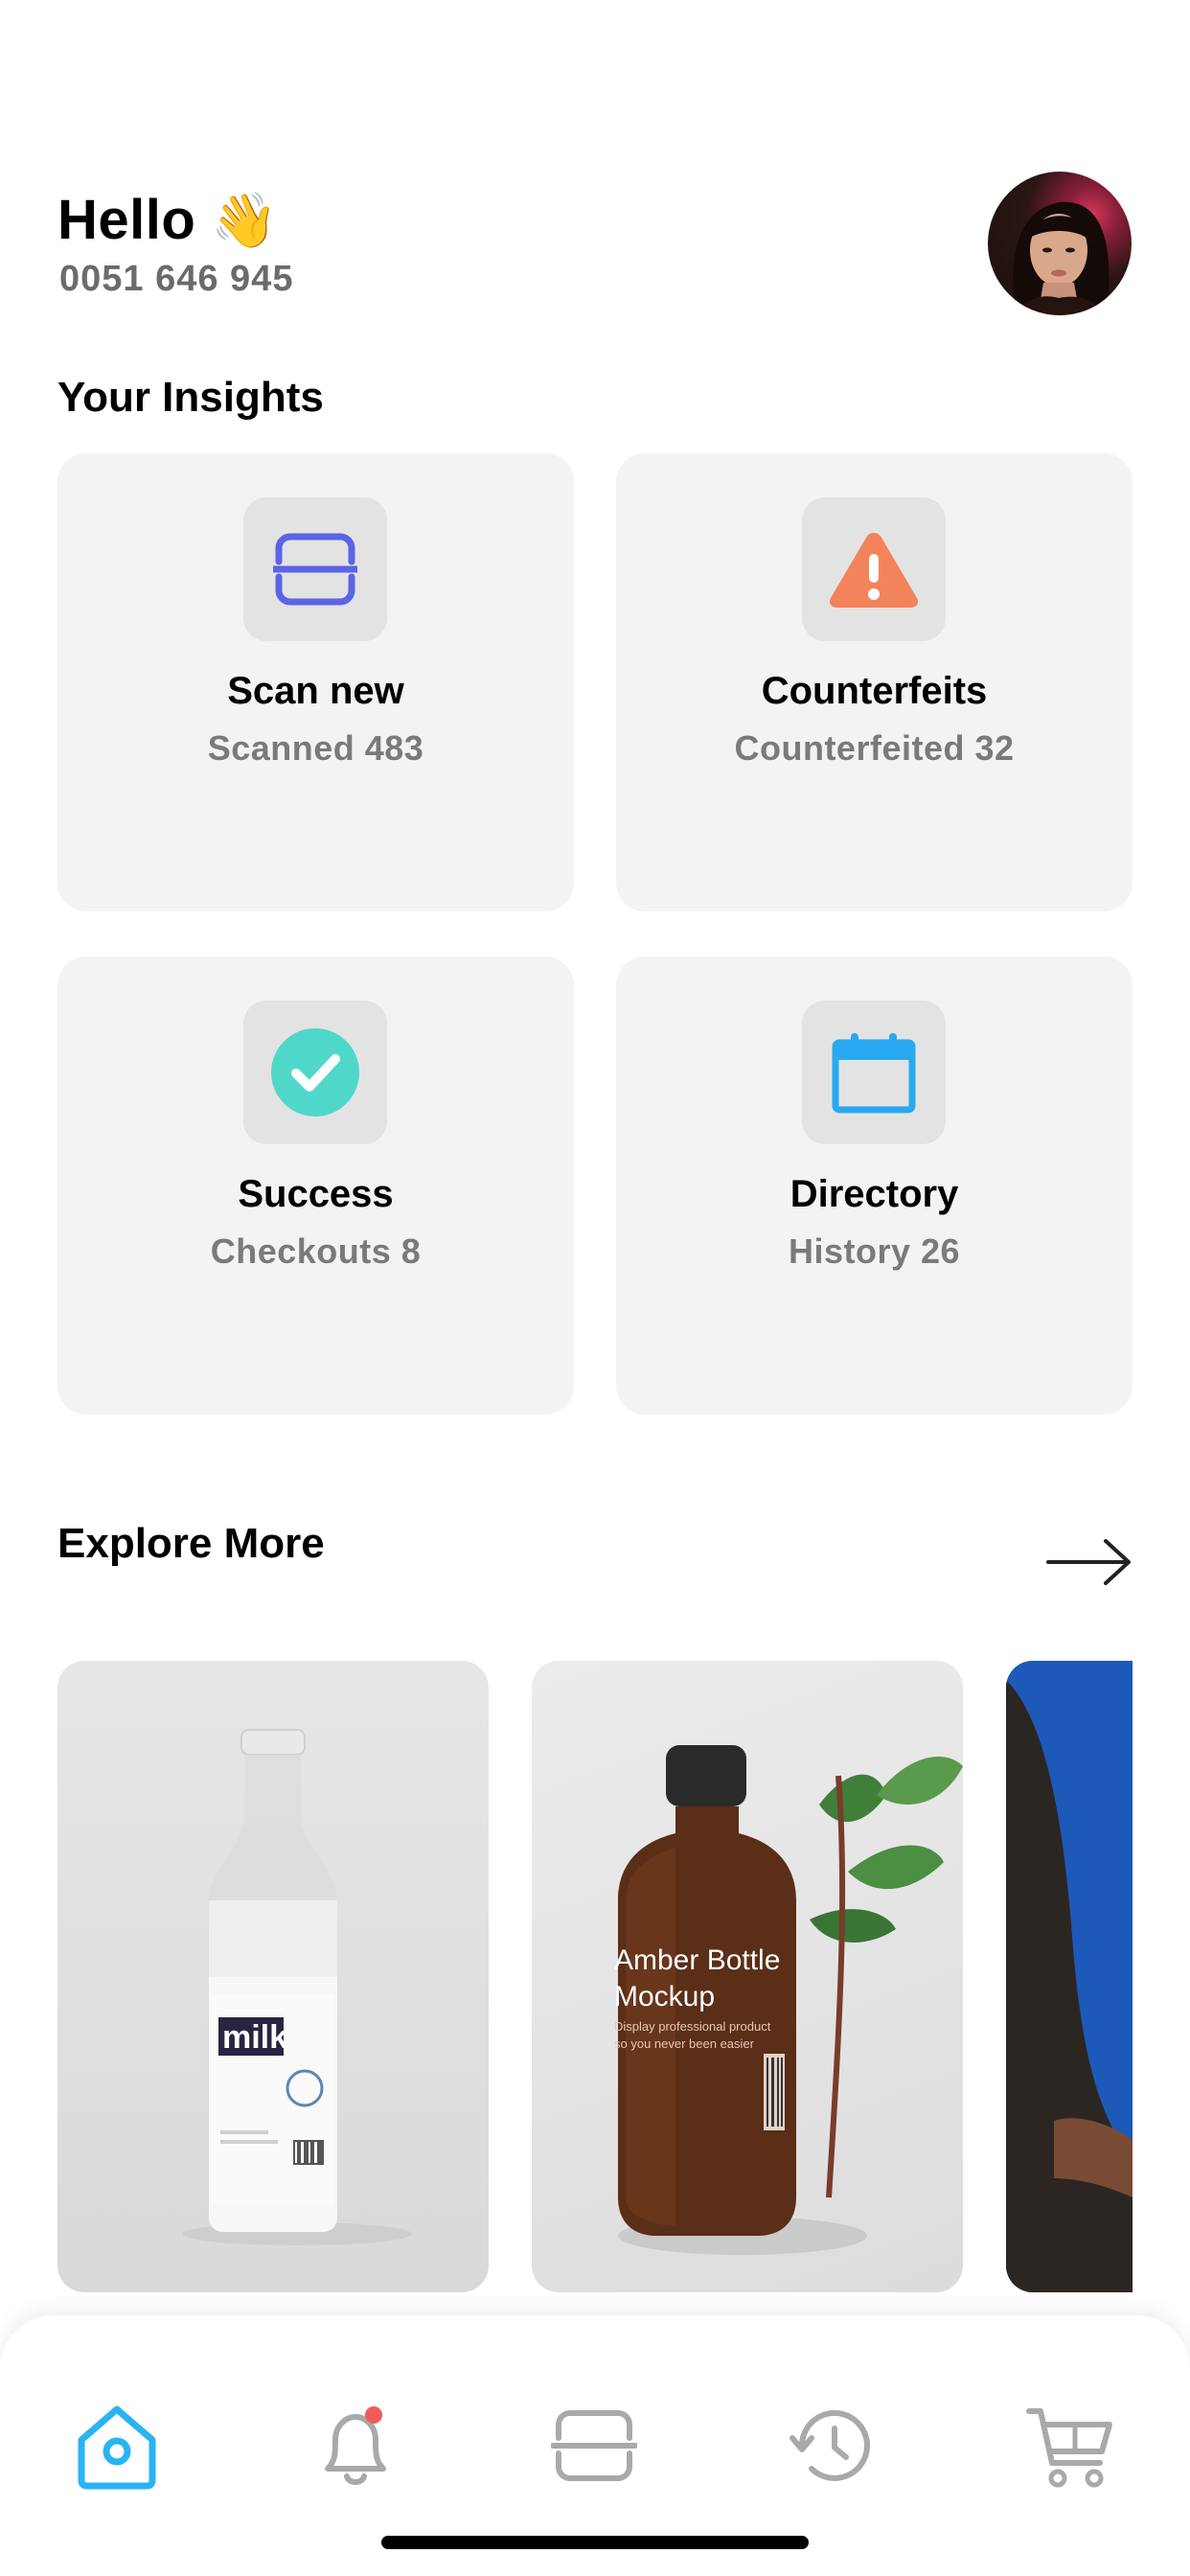 The image size is (1190, 2576). What do you see at coordinates (830, 2445) in the screenshot?
I see `history-icon` at bounding box center [830, 2445].